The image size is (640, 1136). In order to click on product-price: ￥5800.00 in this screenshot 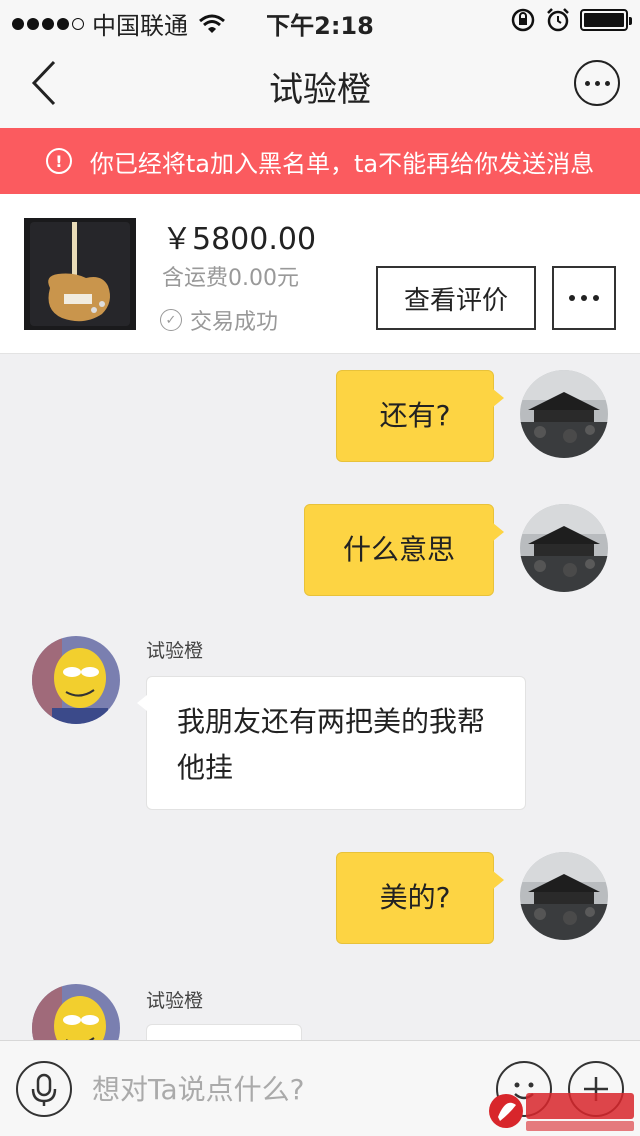, I will do `click(239, 239)`.